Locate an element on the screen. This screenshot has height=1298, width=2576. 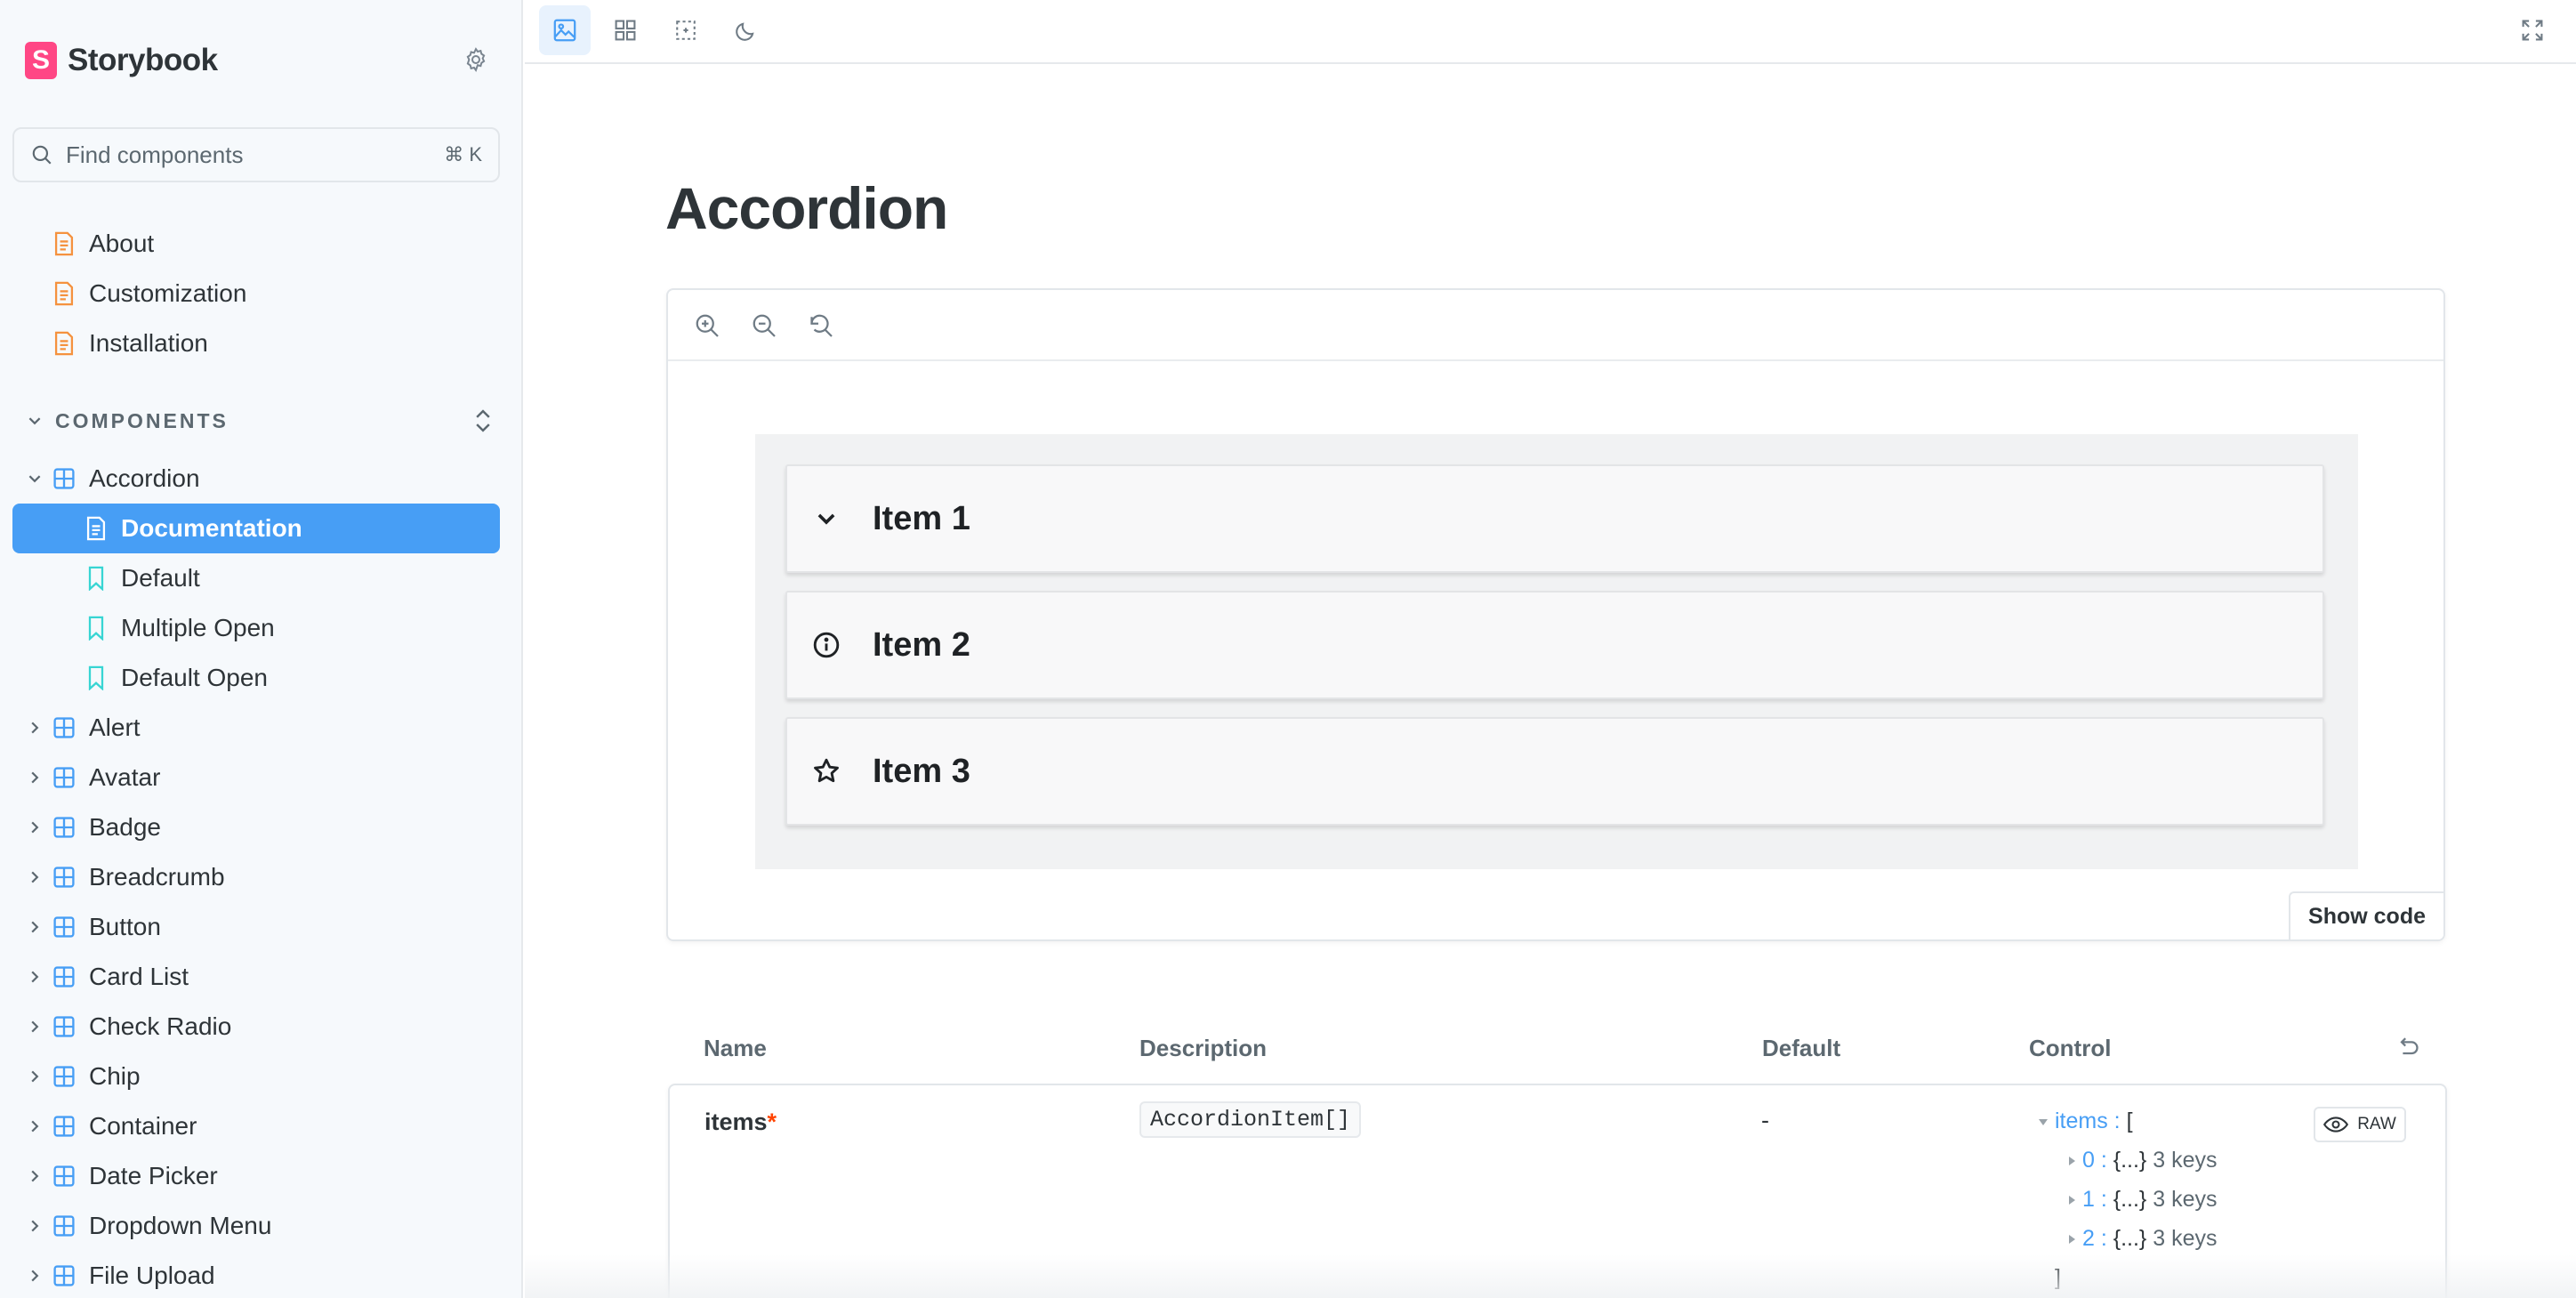
settings-gear-icon is located at coordinates (476, 59).